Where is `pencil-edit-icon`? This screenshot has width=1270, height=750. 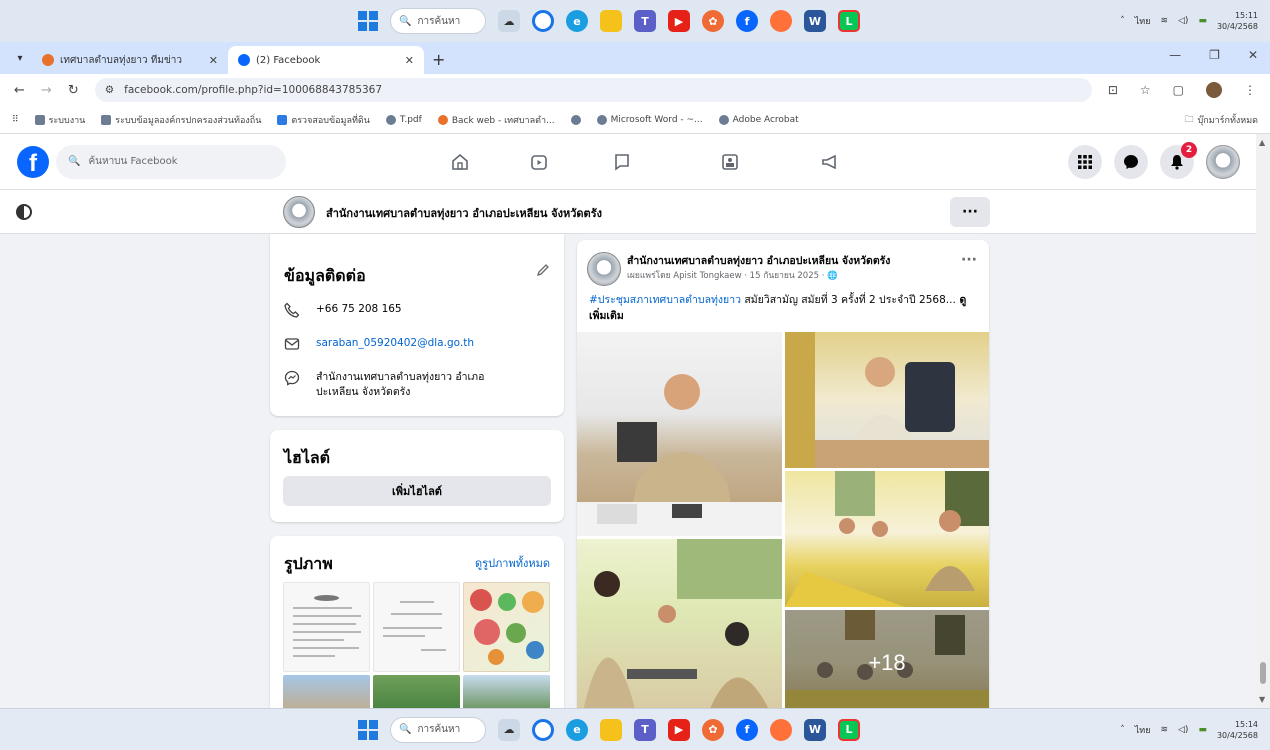 pencil-edit-icon is located at coordinates (543, 271).